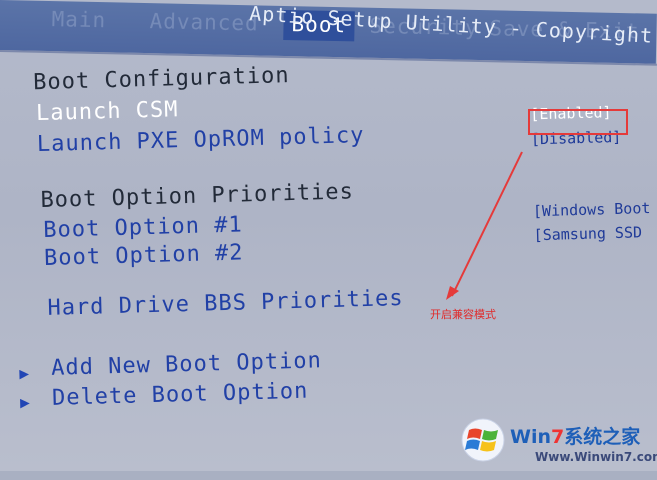 The width and height of the screenshot is (657, 480). What do you see at coordinates (463, 314) in the screenshot?
I see `annotation-label: 开启兼容模式` at bounding box center [463, 314].